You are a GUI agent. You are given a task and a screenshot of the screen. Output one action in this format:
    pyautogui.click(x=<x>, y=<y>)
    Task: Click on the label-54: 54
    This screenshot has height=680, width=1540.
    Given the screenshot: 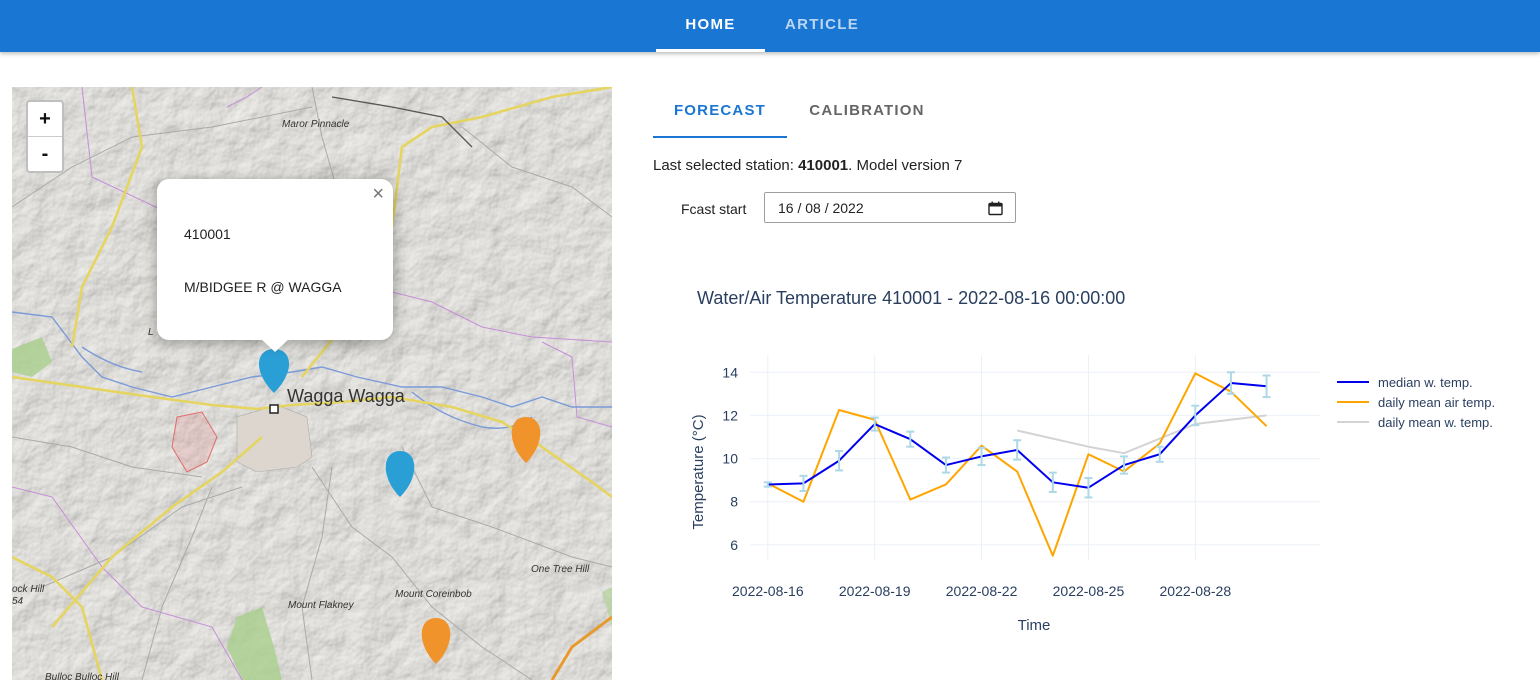 What is the action you would take?
    pyautogui.click(x=18, y=601)
    